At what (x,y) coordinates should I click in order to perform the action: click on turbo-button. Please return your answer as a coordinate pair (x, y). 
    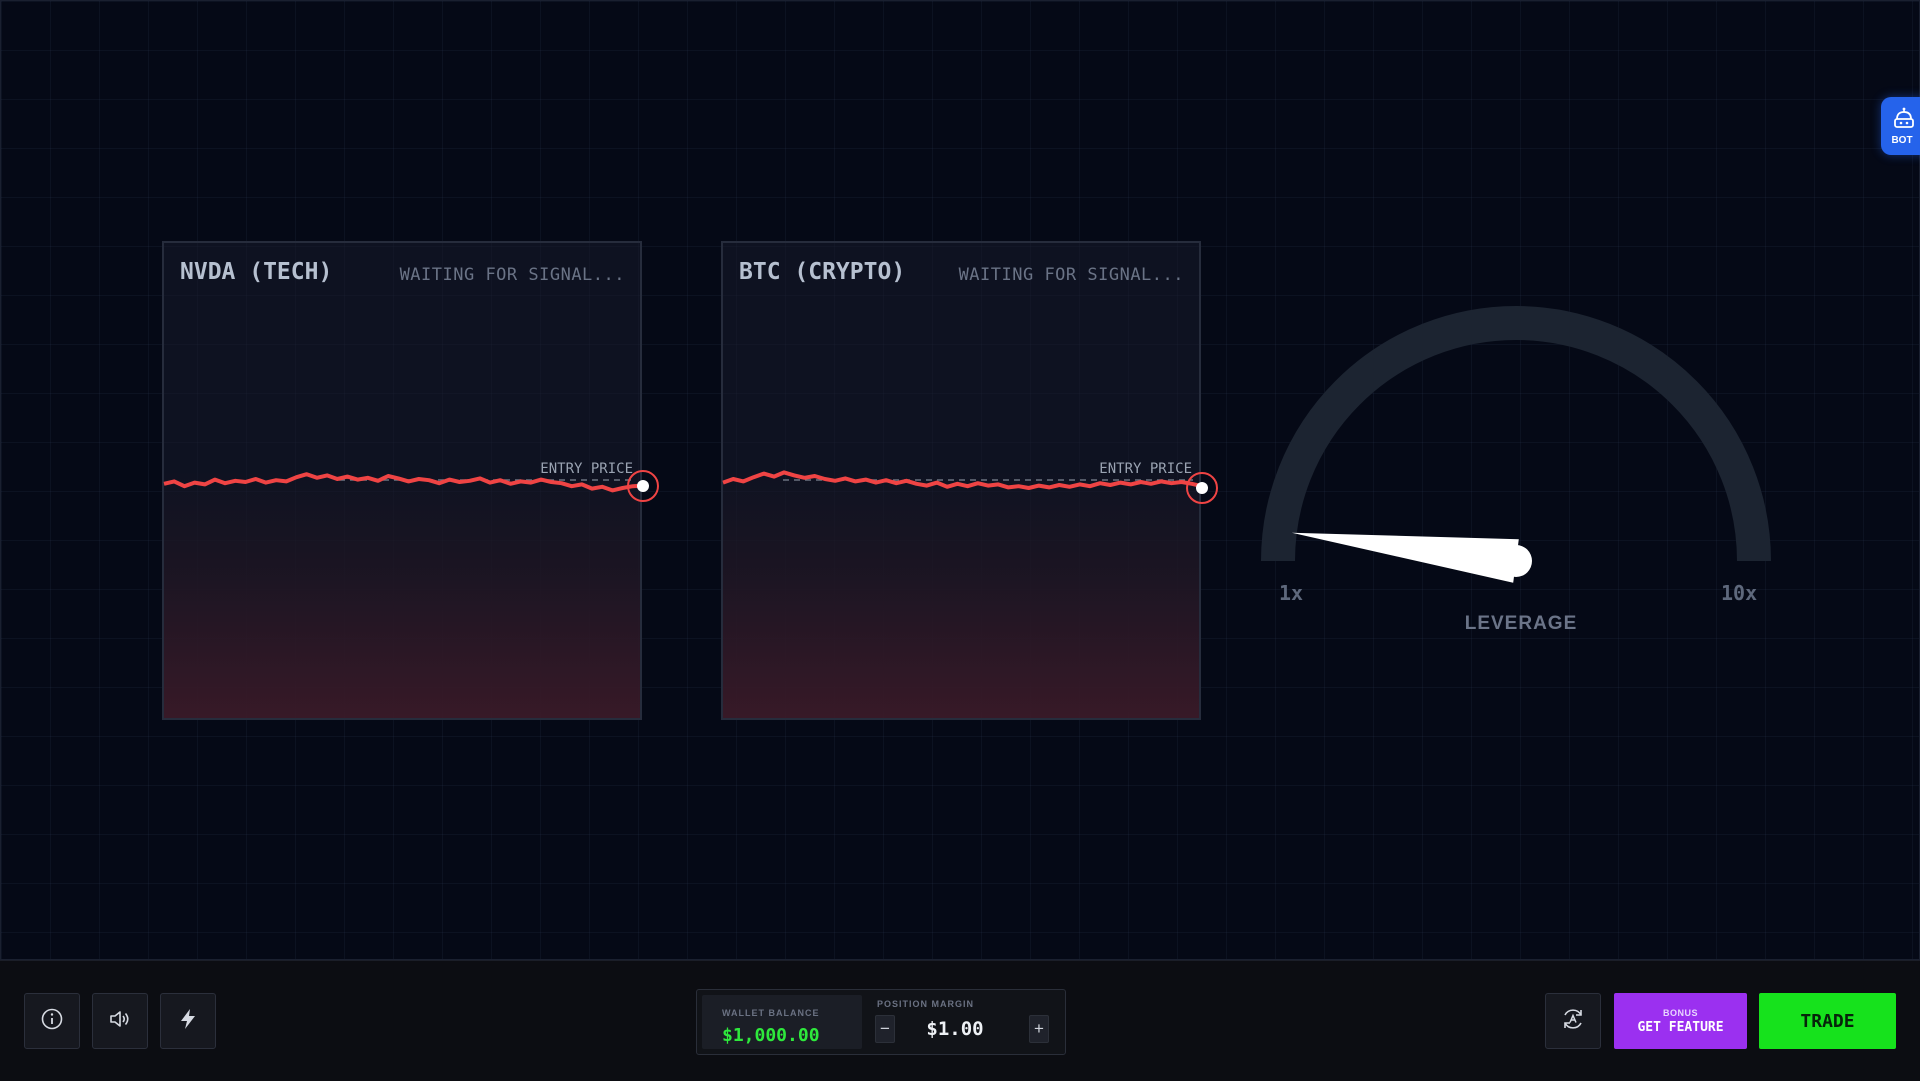
    Looking at the image, I should click on (188, 1021).